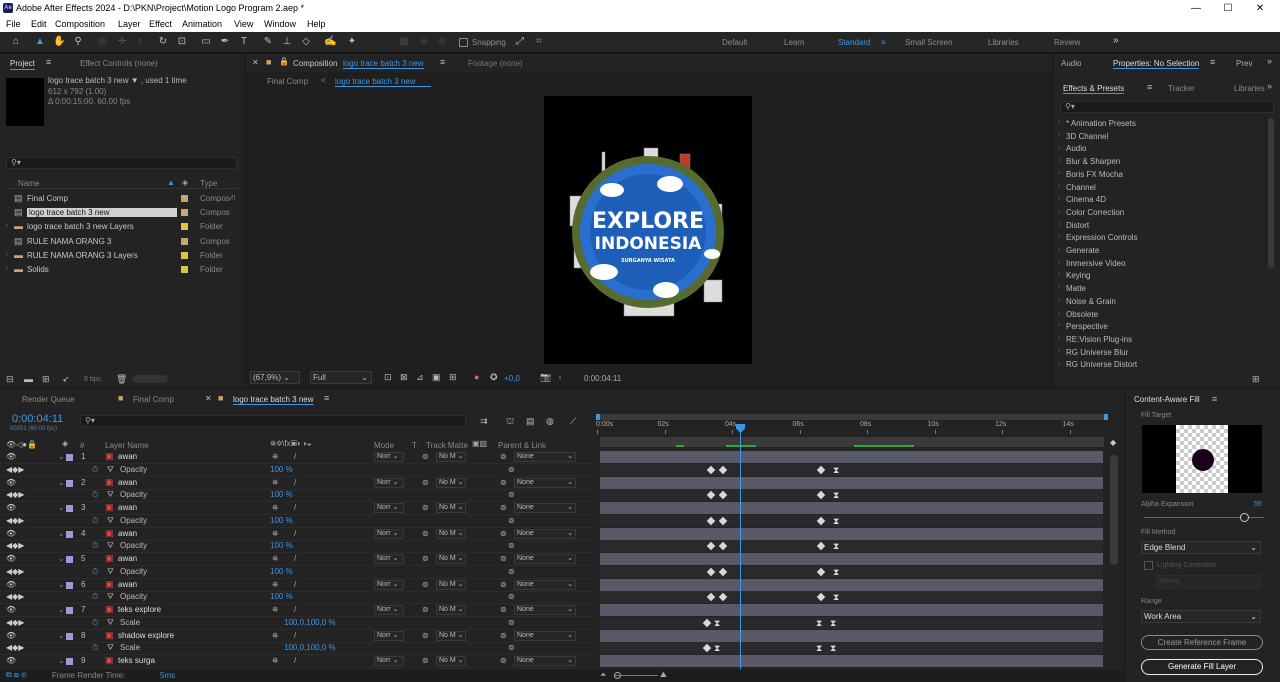 The width and height of the screenshot is (1280, 682). Describe the element at coordinates (1161, 238) in the screenshot. I see `effects-category: › Expression Controls` at that location.